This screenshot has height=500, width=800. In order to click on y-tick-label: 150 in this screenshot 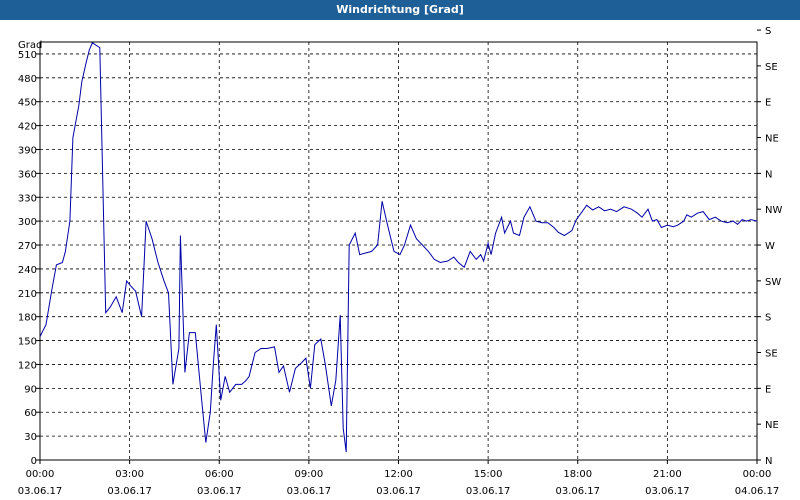, I will do `click(27, 342)`.